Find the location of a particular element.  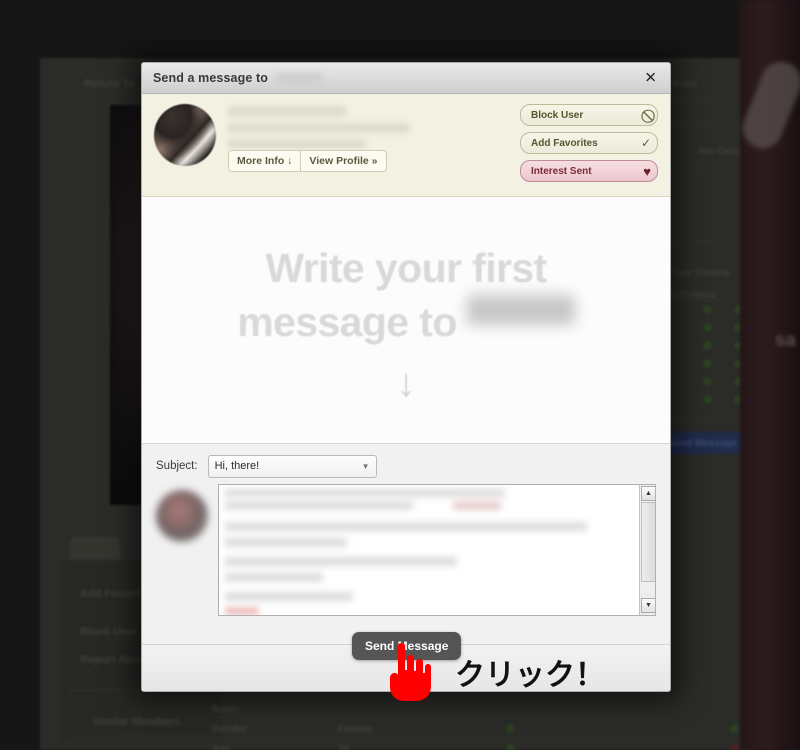

background-right-rail: sa is located at coordinates (768, 375).